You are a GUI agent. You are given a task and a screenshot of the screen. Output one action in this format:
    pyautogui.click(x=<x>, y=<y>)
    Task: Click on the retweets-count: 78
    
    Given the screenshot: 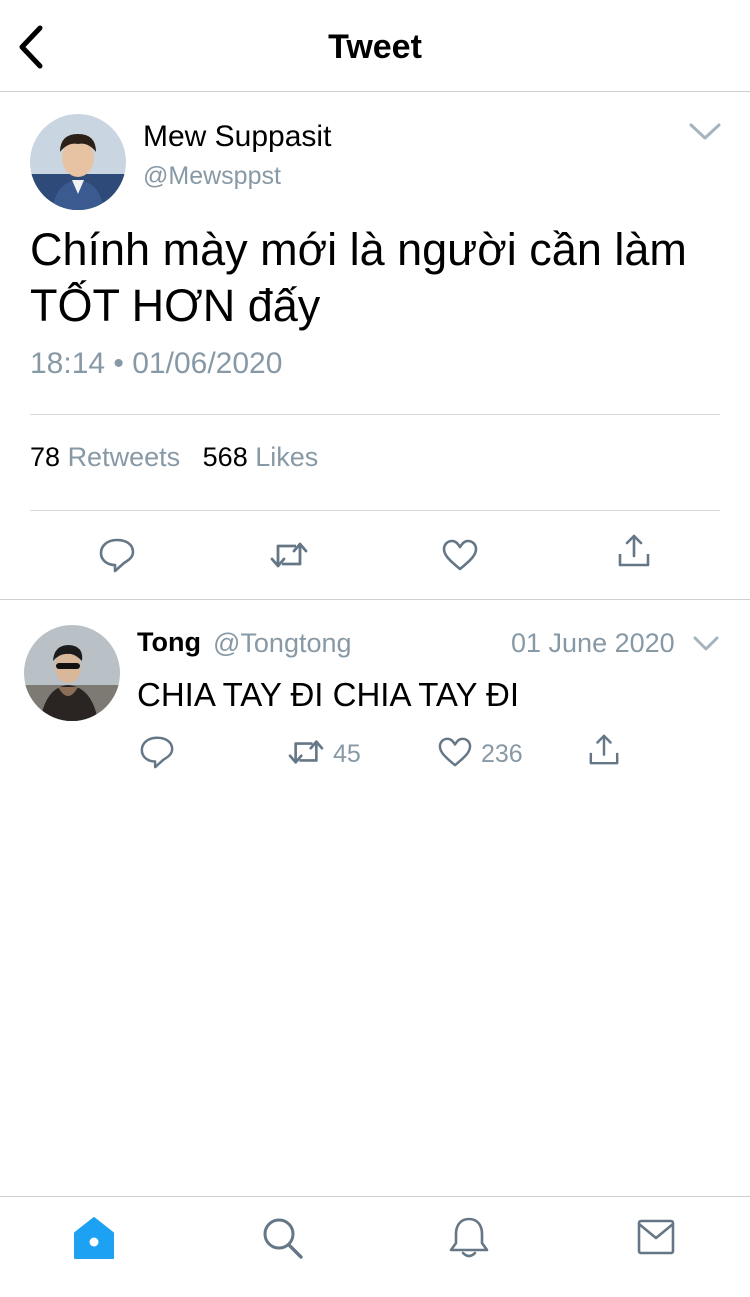 What is the action you would take?
    pyautogui.click(x=45, y=457)
    